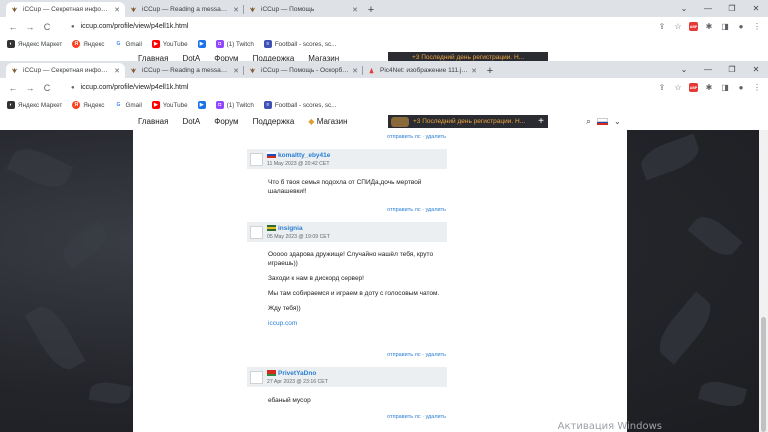 This screenshot has height=432, width=768. I want to click on tab-4: Pic4Net: изображение 111.jpg ✕, so click(422, 70).